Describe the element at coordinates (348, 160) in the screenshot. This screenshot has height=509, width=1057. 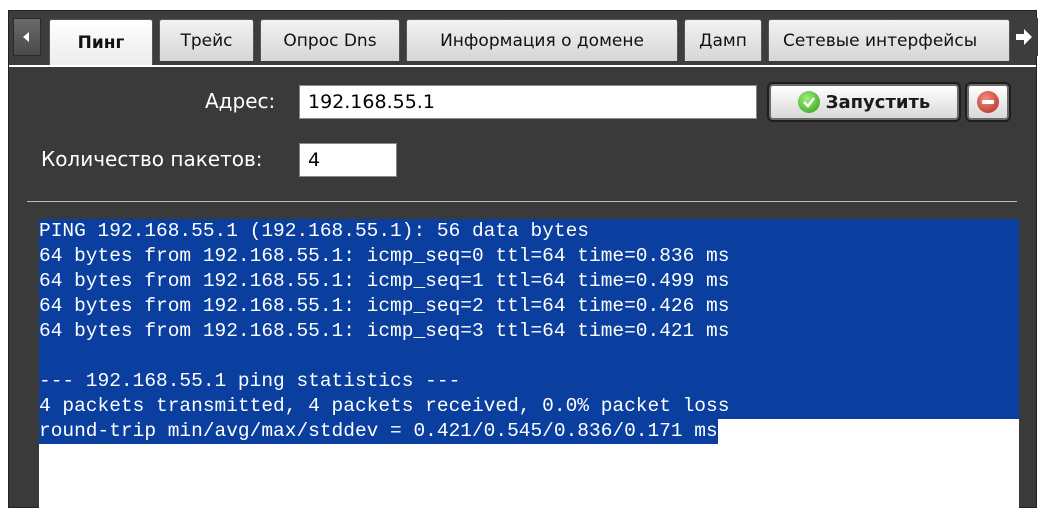
I see `packets-count-input` at that location.